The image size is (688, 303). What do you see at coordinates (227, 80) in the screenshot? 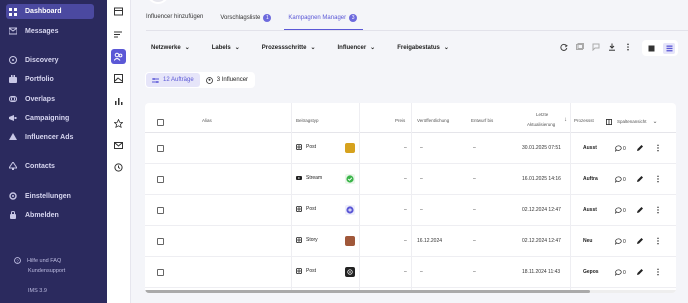
I see `segment-influencers: 3 Influencer` at bounding box center [227, 80].